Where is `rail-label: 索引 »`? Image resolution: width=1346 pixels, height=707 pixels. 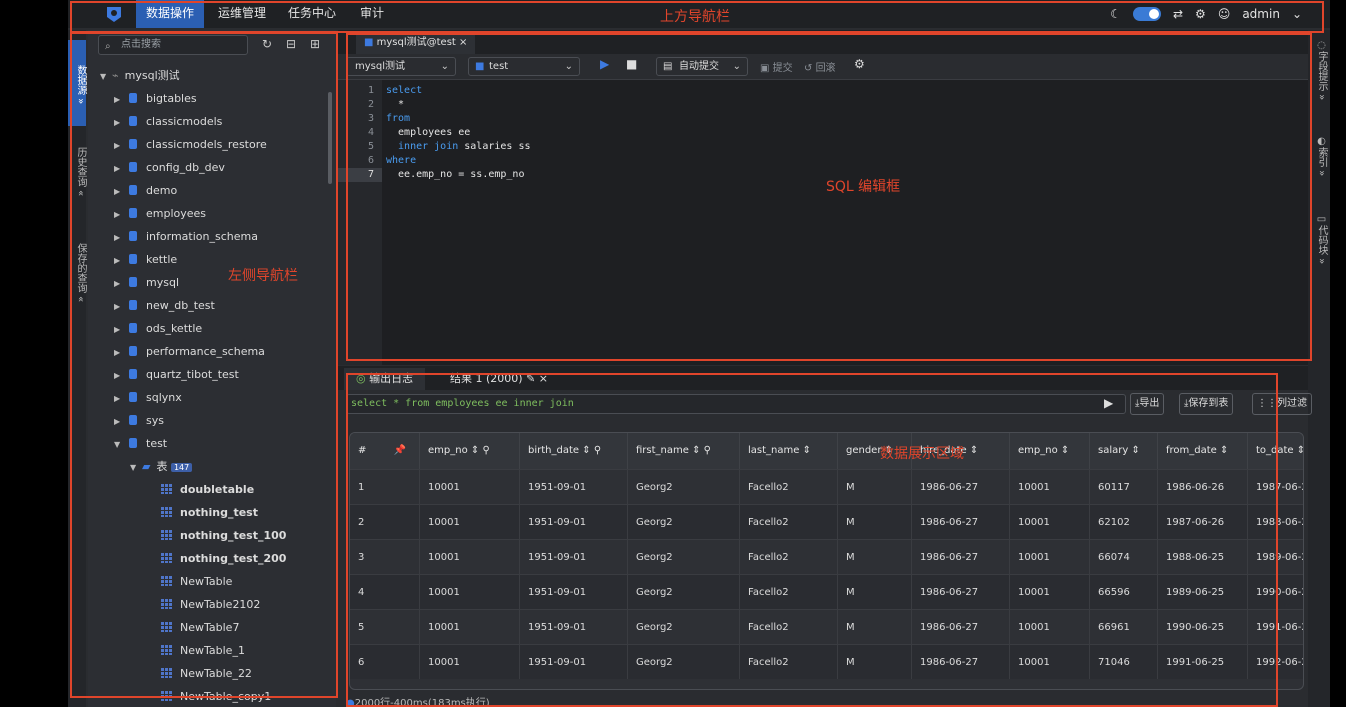 rail-label: 索引 » is located at coordinates (1321, 162).